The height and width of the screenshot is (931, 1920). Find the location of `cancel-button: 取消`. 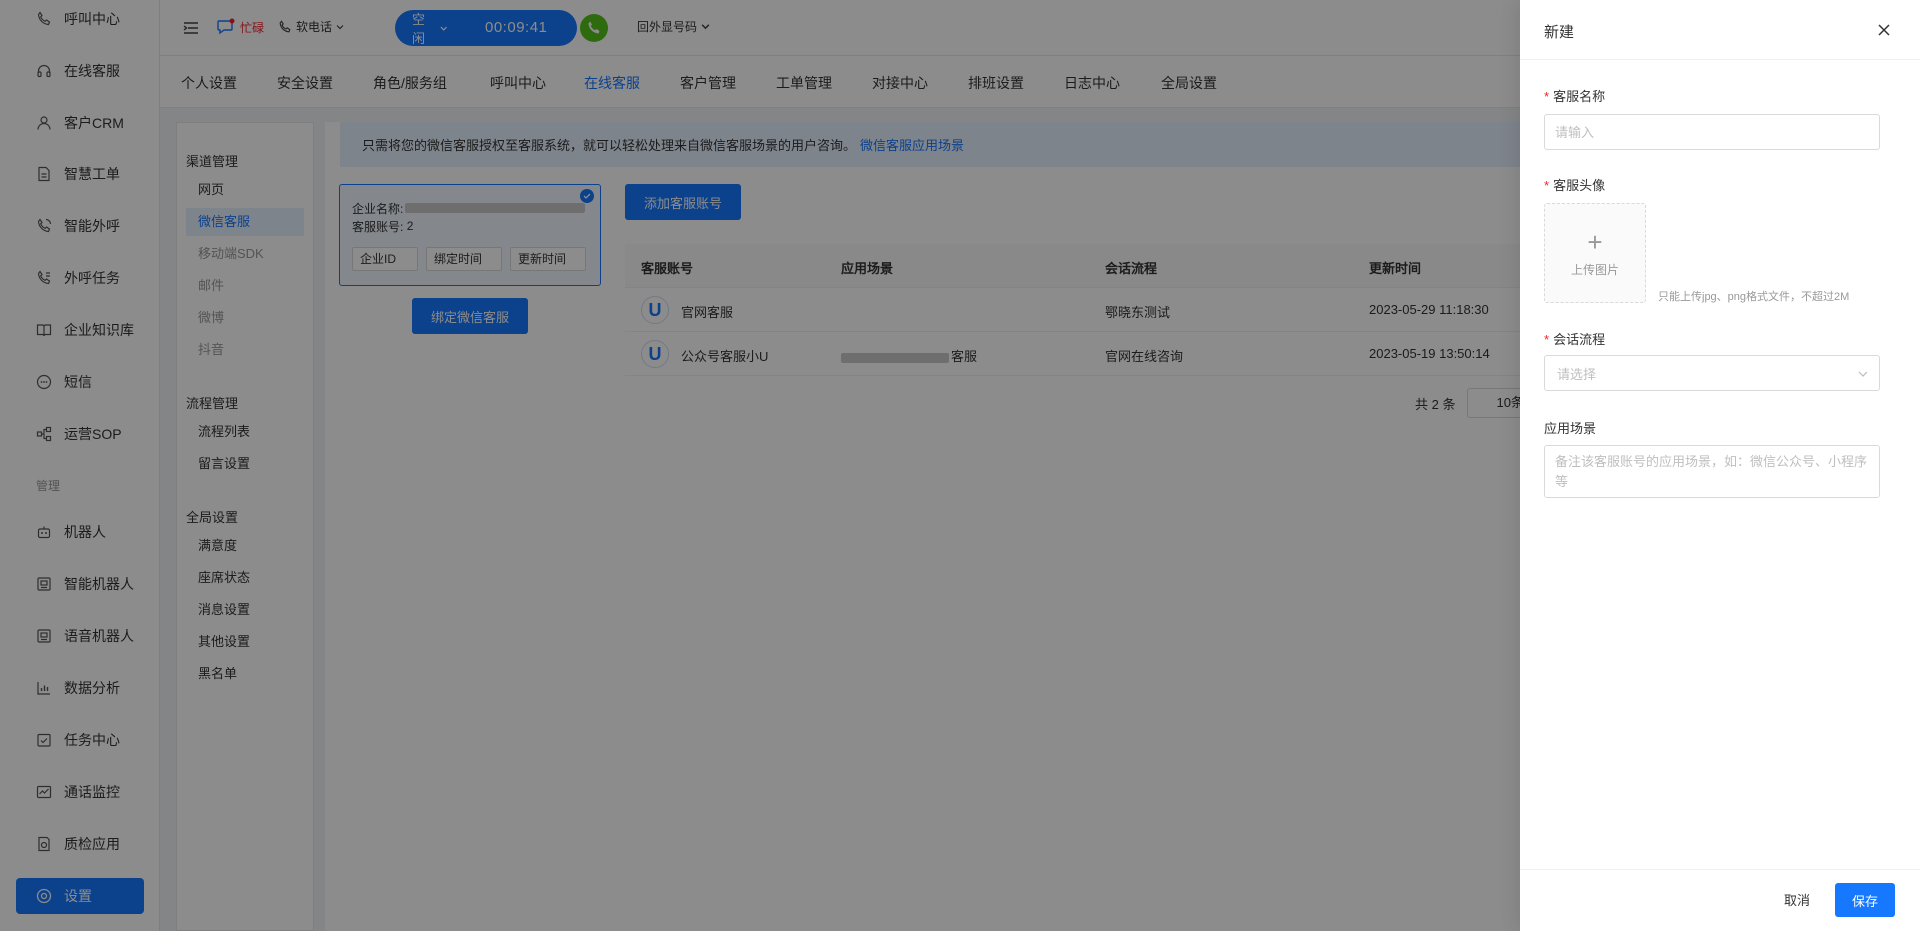

cancel-button: 取消 is located at coordinates (1797, 899).